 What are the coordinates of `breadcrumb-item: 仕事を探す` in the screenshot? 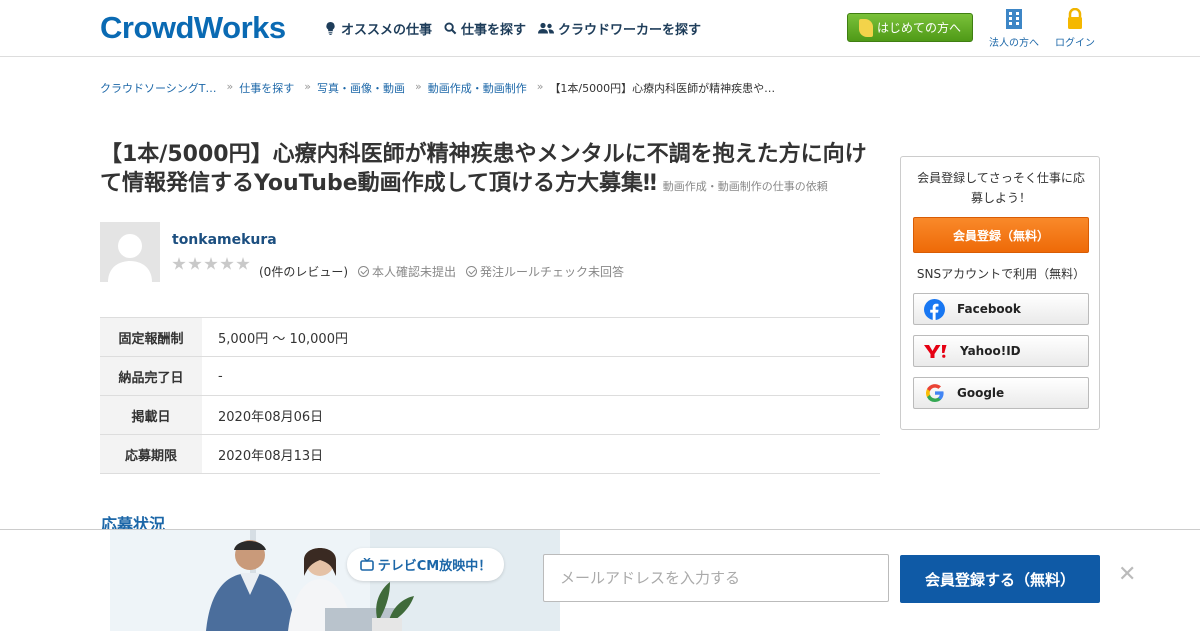 It's located at (266, 88).